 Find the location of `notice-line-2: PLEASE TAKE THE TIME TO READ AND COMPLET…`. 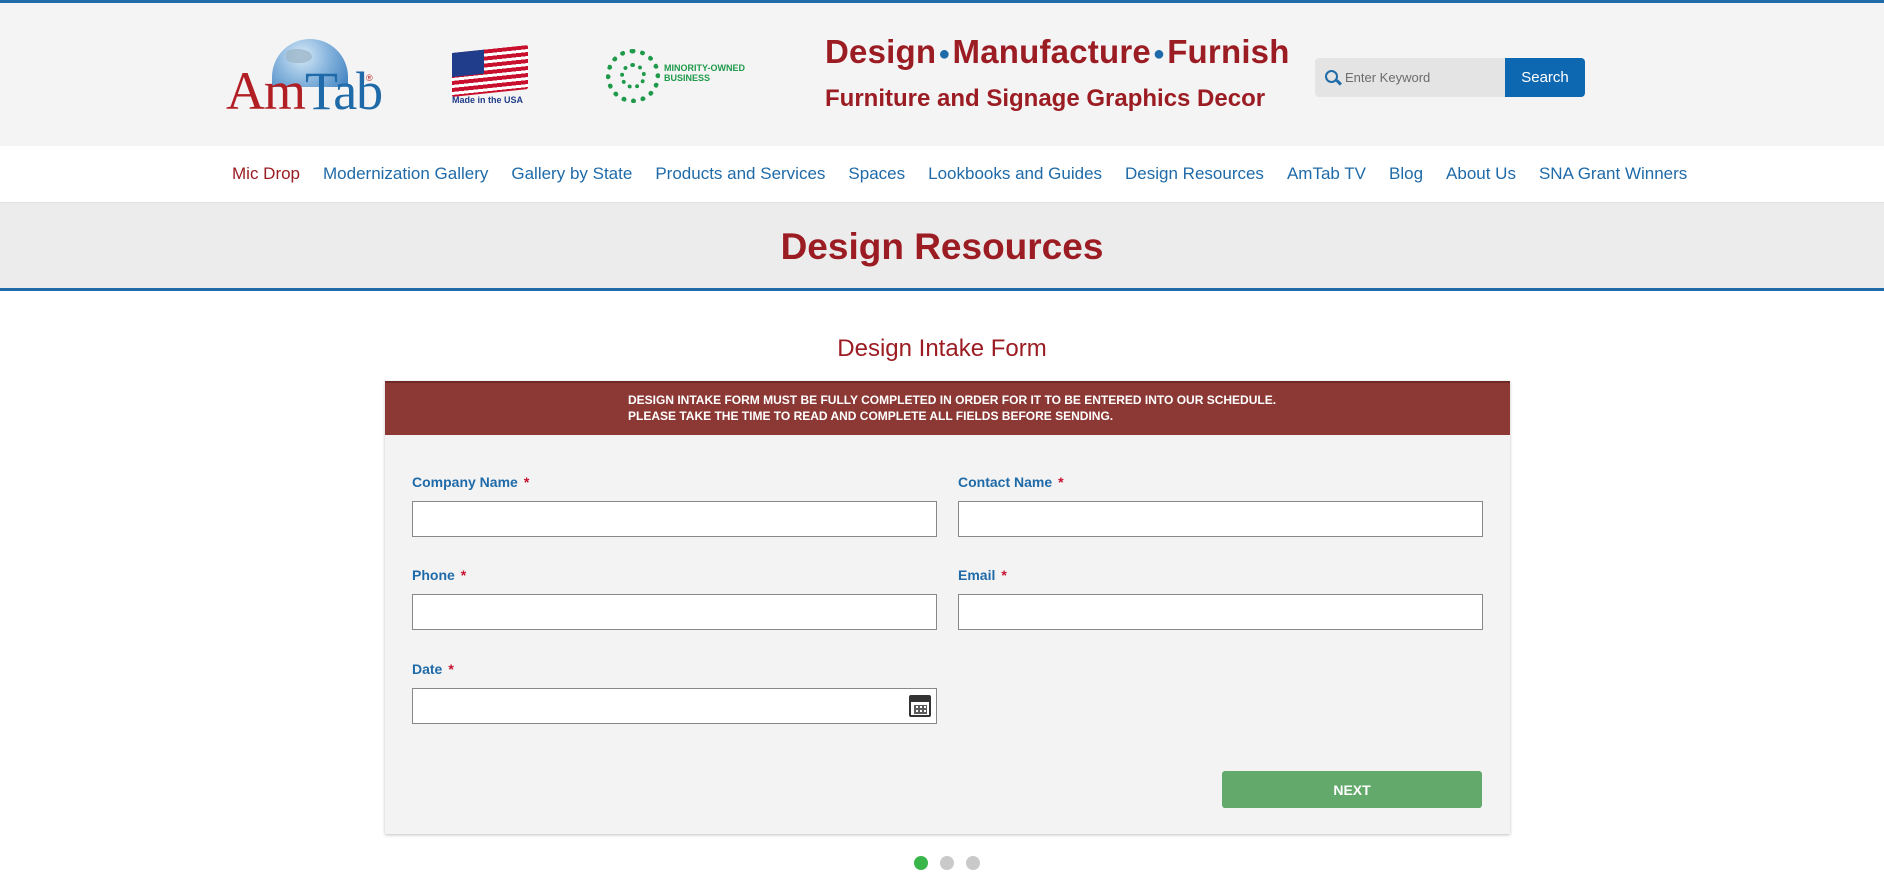

notice-line-2: PLEASE TAKE THE TIME TO READ AND COMPLET… is located at coordinates (871, 416).